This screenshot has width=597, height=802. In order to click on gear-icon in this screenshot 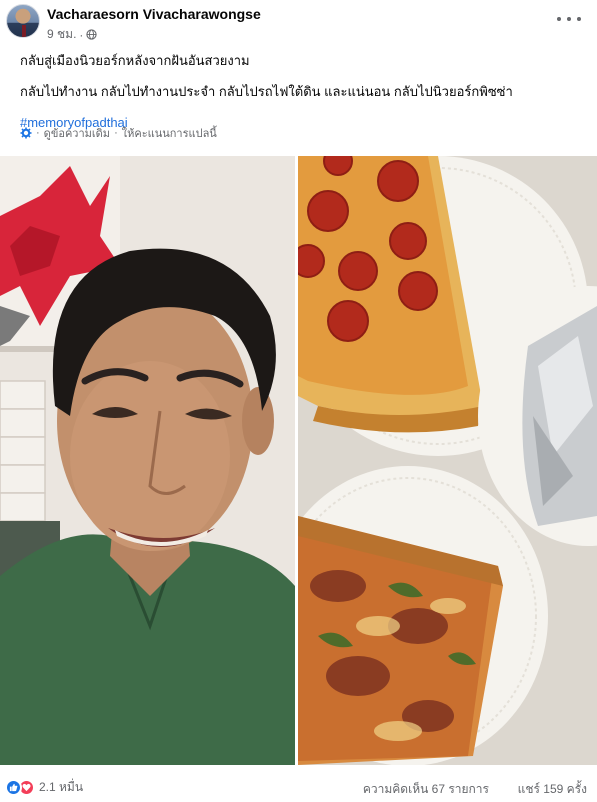, I will do `click(26, 133)`.